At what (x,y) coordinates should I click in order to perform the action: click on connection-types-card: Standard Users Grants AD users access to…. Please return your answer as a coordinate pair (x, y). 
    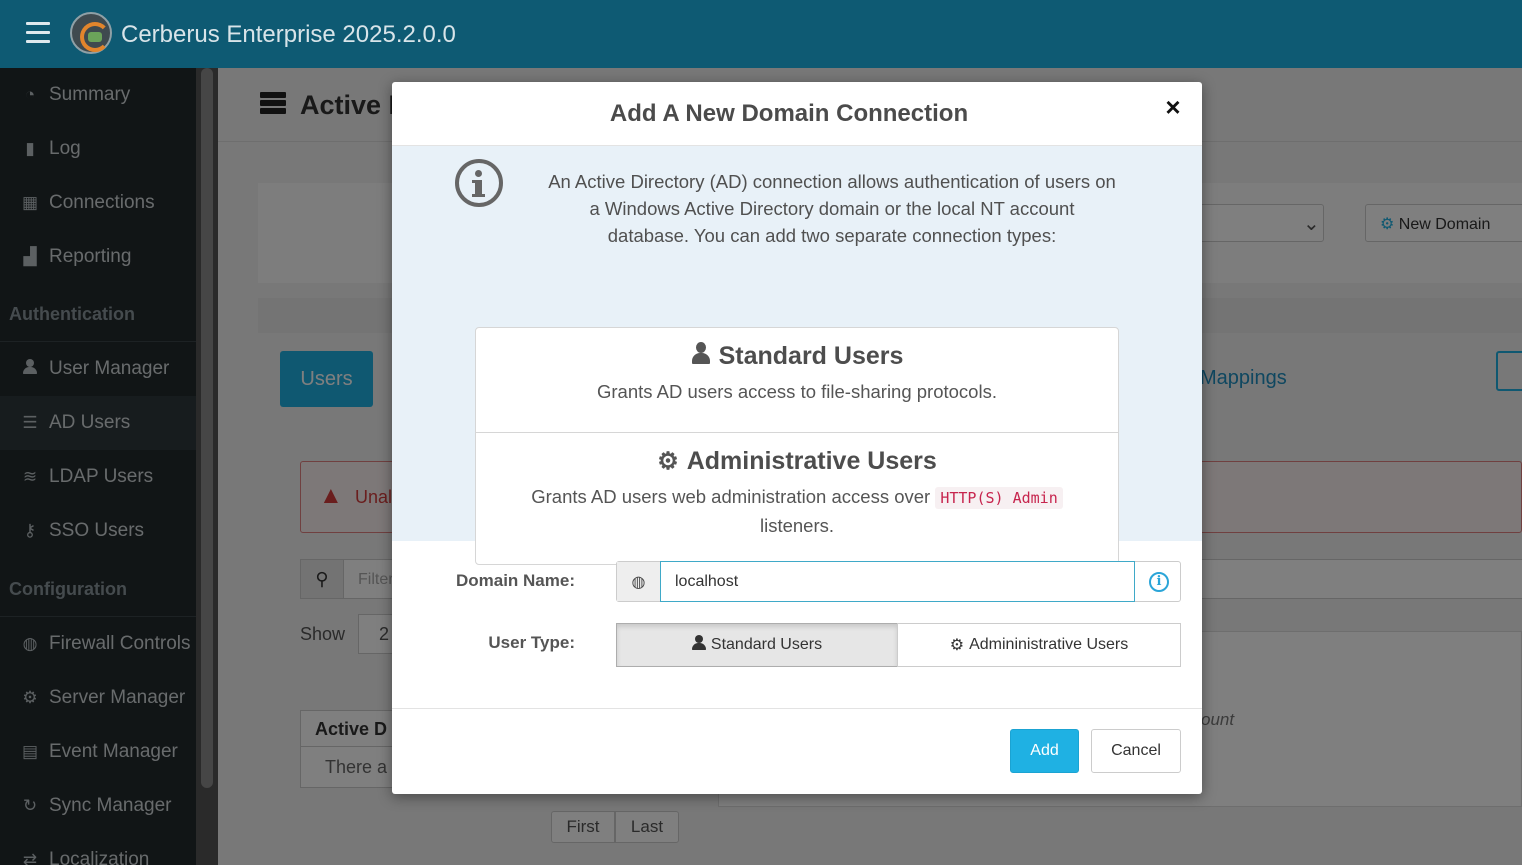
    Looking at the image, I should click on (797, 446).